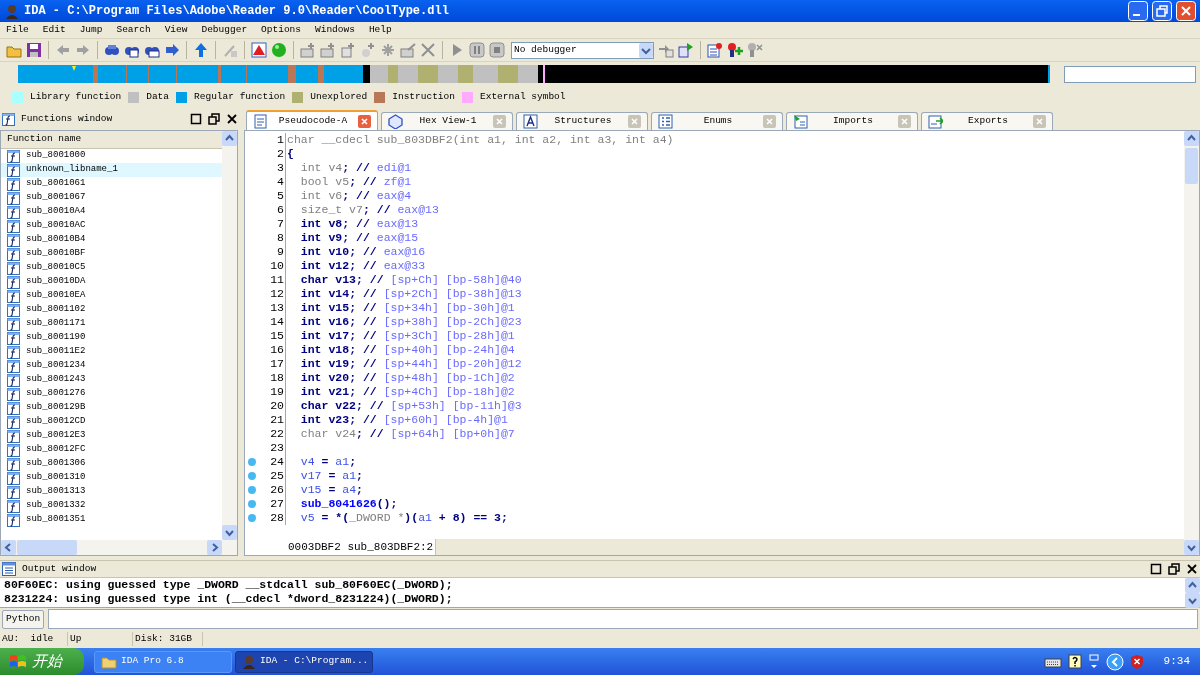 This screenshot has height=675, width=1200. What do you see at coordinates (54, 30) in the screenshot?
I see `menu-item: Edit` at bounding box center [54, 30].